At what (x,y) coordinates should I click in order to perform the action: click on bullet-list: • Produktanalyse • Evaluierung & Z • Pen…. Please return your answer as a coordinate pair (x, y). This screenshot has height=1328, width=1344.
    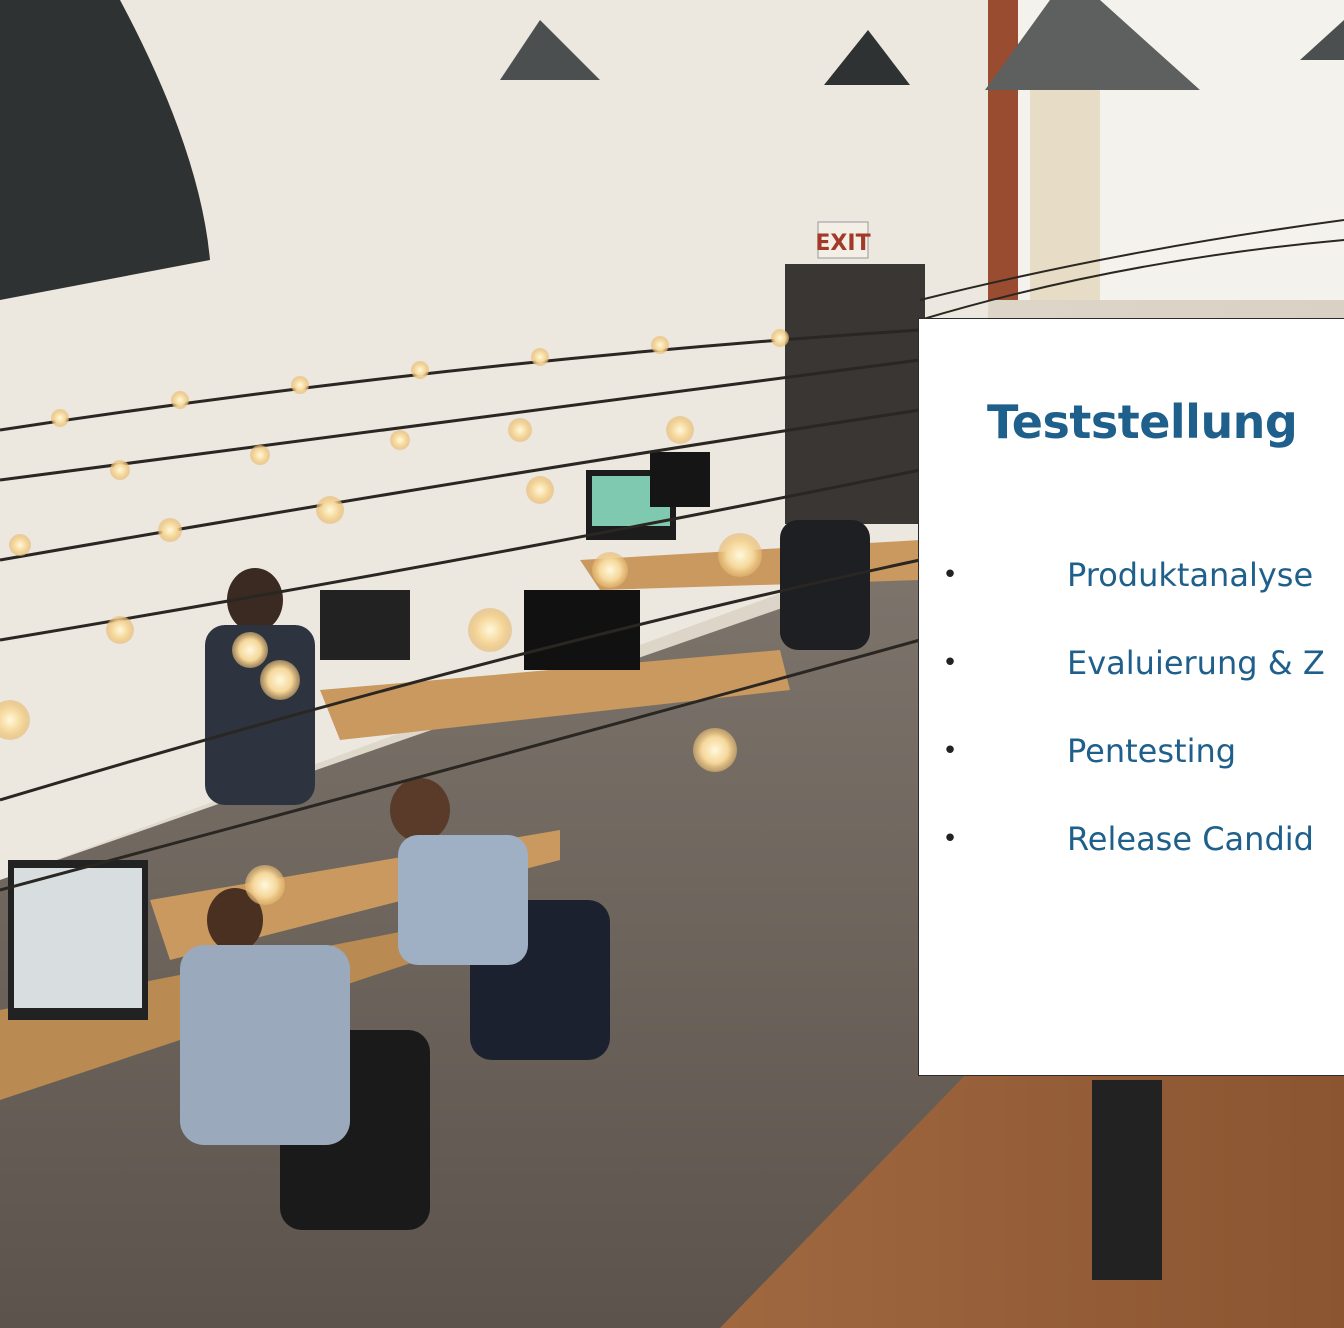
    Looking at the image, I should click on (1133, 731).